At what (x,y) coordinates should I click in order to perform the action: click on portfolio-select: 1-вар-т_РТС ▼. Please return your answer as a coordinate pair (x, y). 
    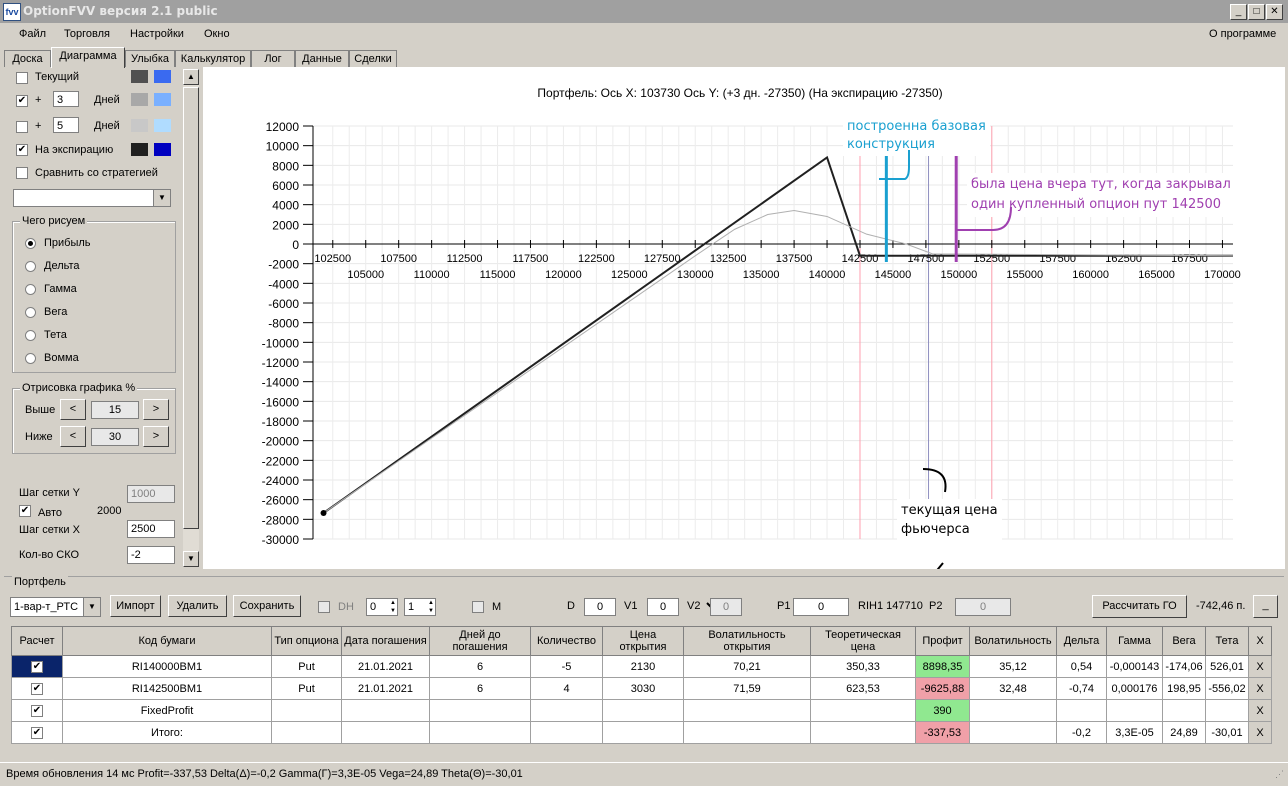
    Looking at the image, I should click on (55, 607).